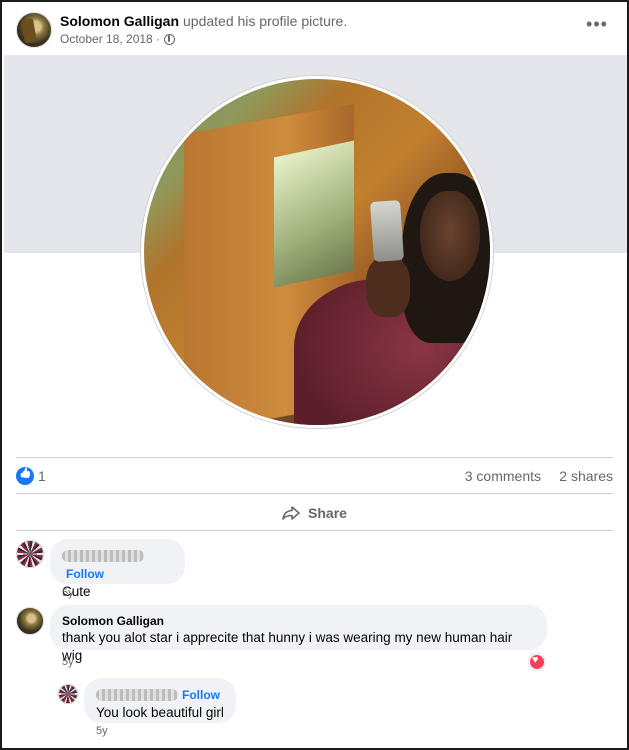  What do you see at coordinates (170, 39) in the screenshot?
I see `globe-icon` at bounding box center [170, 39].